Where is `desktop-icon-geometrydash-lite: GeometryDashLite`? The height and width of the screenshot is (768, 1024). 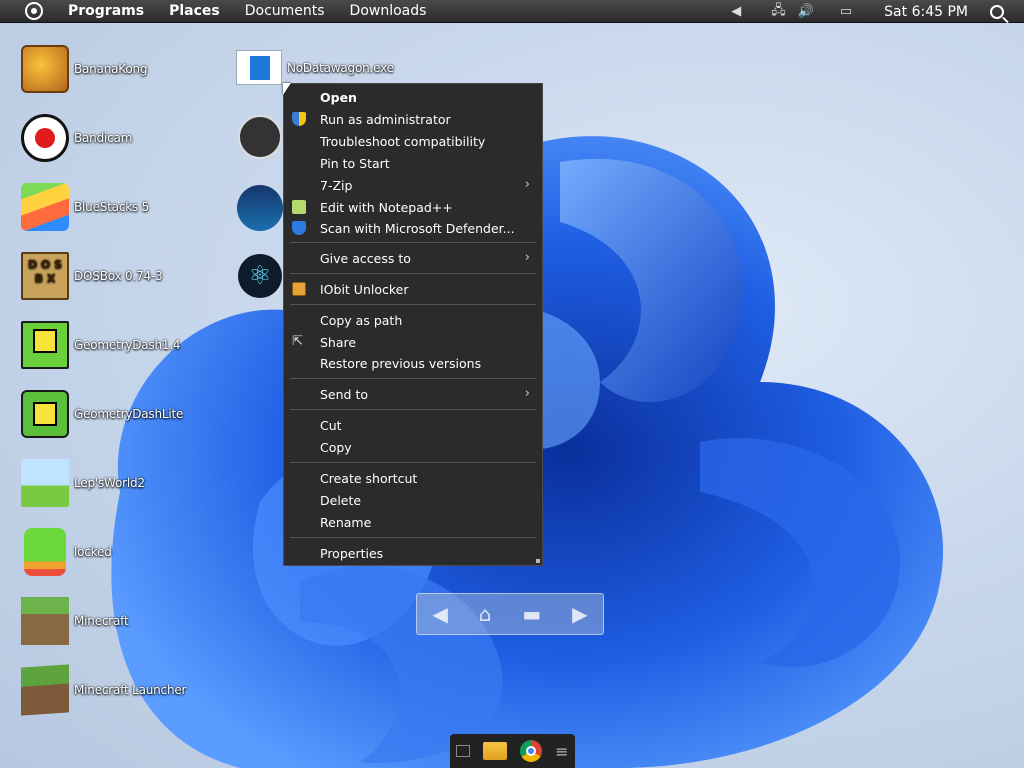
desktop-icon-geometrydash-lite: GeometryDashLite is located at coordinates (102, 414).